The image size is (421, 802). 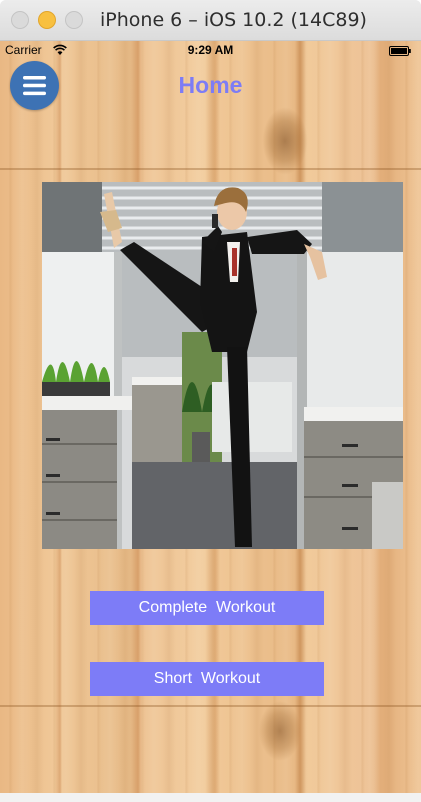 I want to click on status-bar: Carrier 9:29 AM, so click(x=210, y=51).